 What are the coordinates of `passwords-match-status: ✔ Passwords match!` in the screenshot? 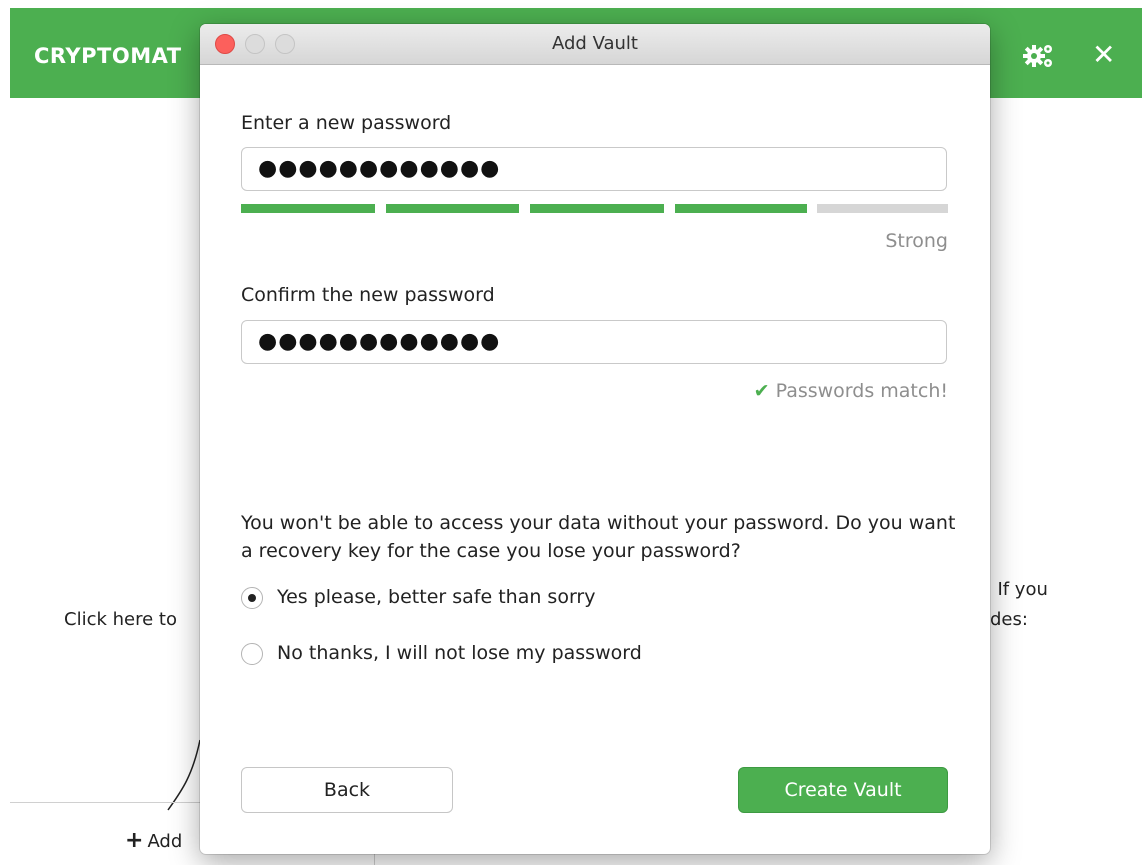 It's located at (851, 391).